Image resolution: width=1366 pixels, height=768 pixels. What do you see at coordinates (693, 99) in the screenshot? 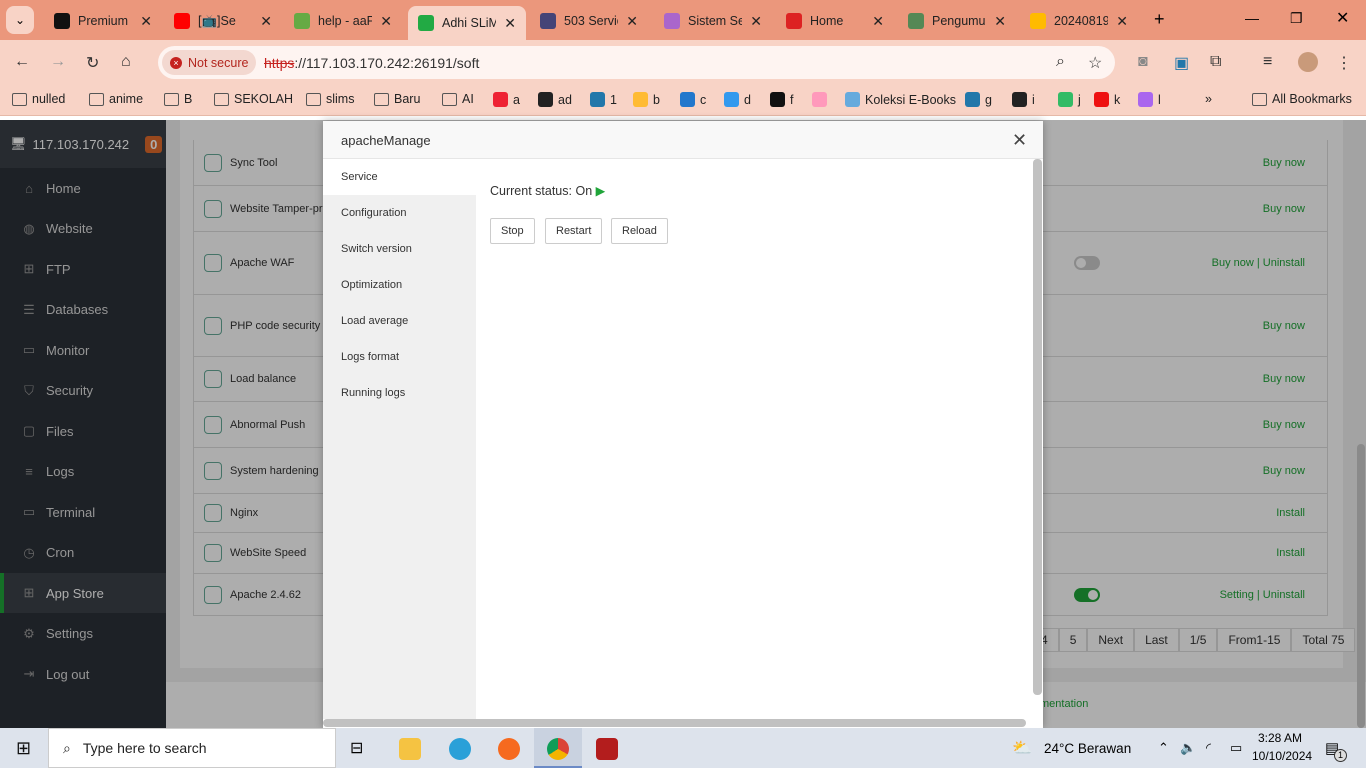
I see `bookmark-item: c` at bounding box center [693, 99].